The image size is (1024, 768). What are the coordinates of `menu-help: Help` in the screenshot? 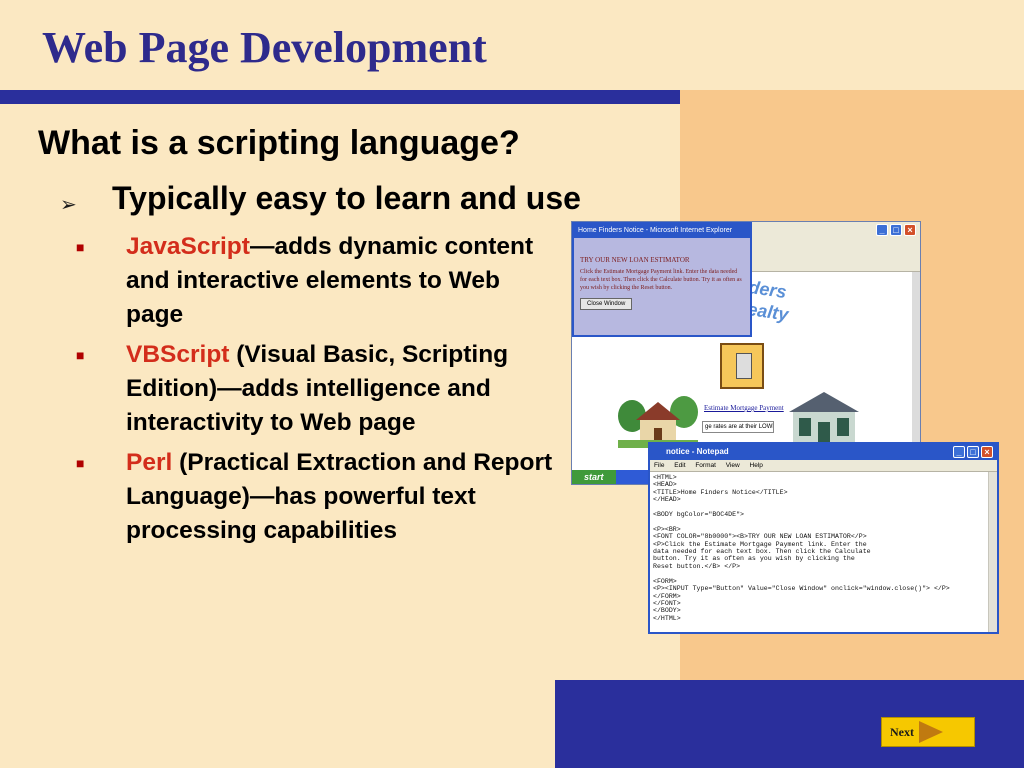 It's located at (756, 465).